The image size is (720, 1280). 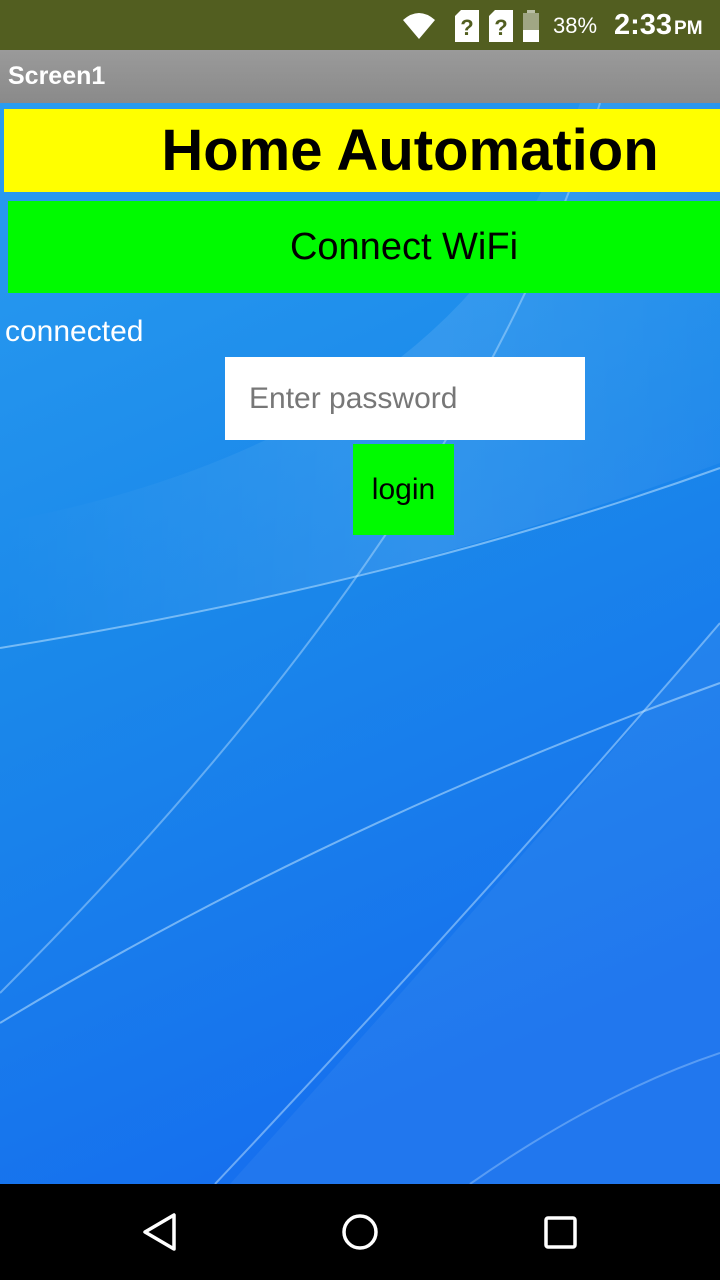 I want to click on app-title-bar: Screen1, so click(x=360, y=76).